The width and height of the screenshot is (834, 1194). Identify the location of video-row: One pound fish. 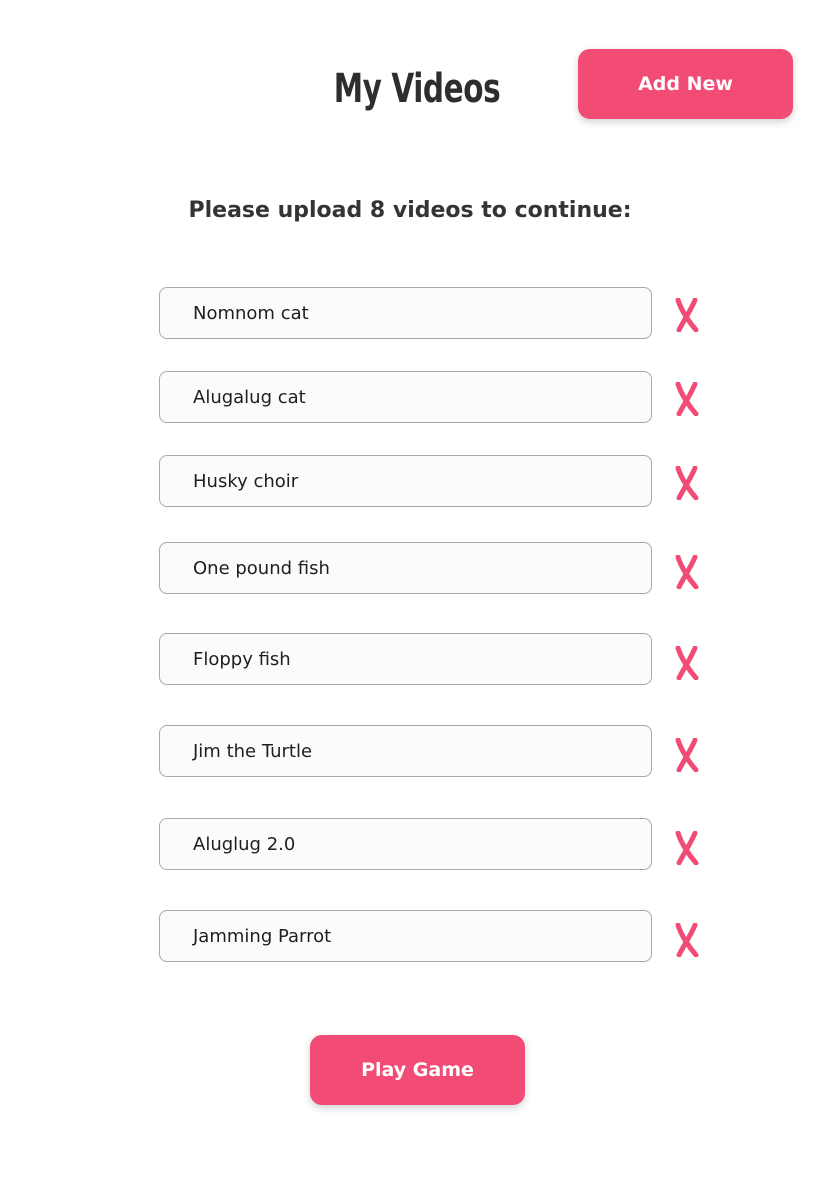
(439, 568).